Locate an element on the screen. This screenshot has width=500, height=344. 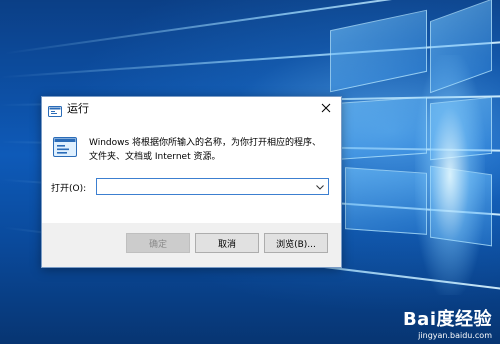
close-button is located at coordinates (326, 108).